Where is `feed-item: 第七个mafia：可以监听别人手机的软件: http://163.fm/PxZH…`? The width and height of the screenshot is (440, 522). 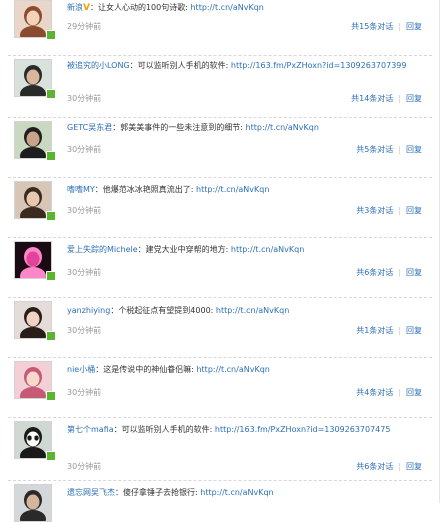 feed-item: 第七个mafia：可以监听别人手机的软件: http://163.fm/PxZH… is located at coordinates (220, 450).